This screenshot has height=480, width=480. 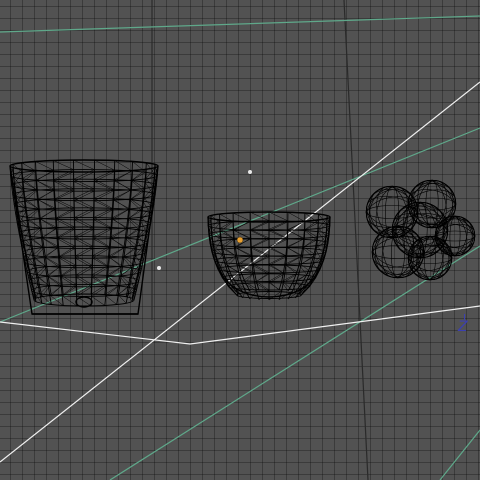 I want to click on axis-z-label: Z, so click(x=463, y=327).